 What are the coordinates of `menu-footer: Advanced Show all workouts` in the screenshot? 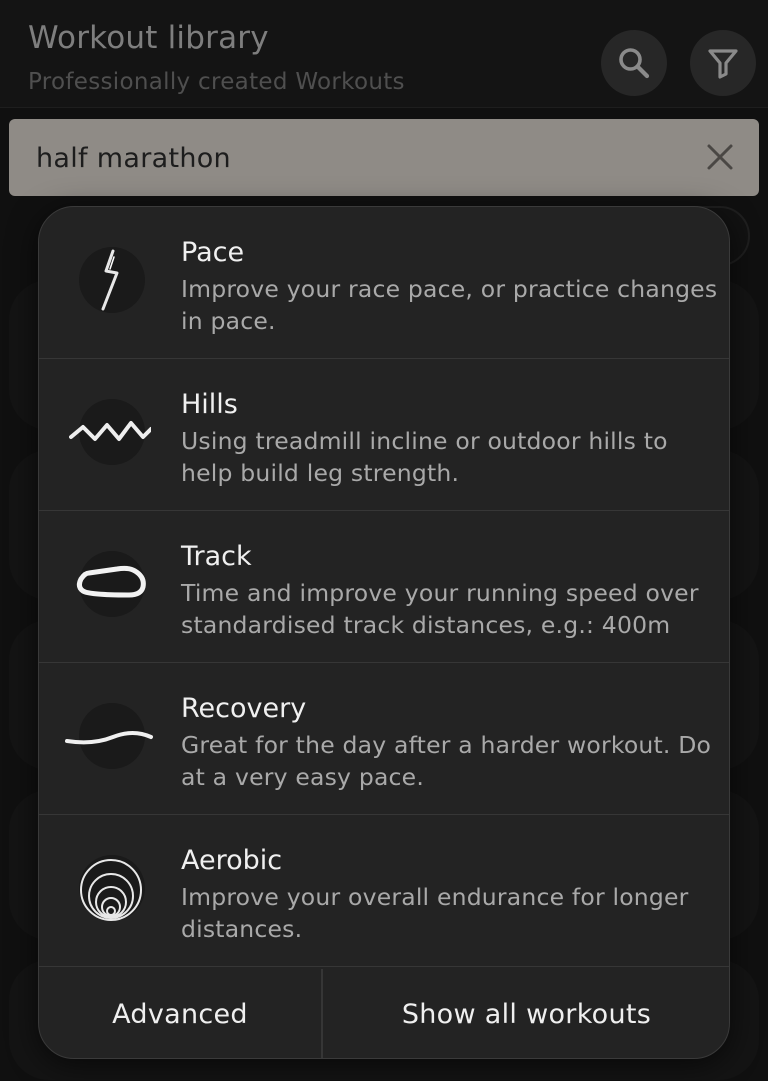 It's located at (384, 1013).